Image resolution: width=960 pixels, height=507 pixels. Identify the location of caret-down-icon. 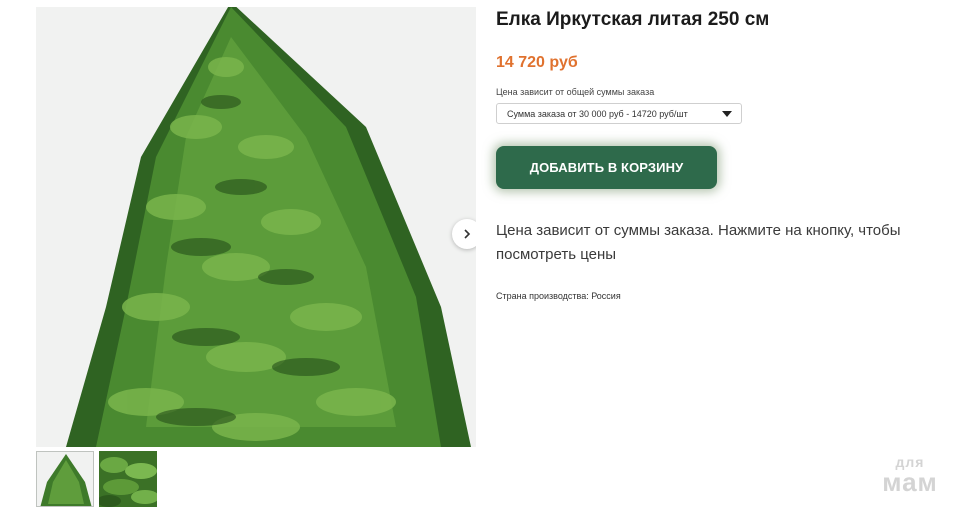
(727, 114).